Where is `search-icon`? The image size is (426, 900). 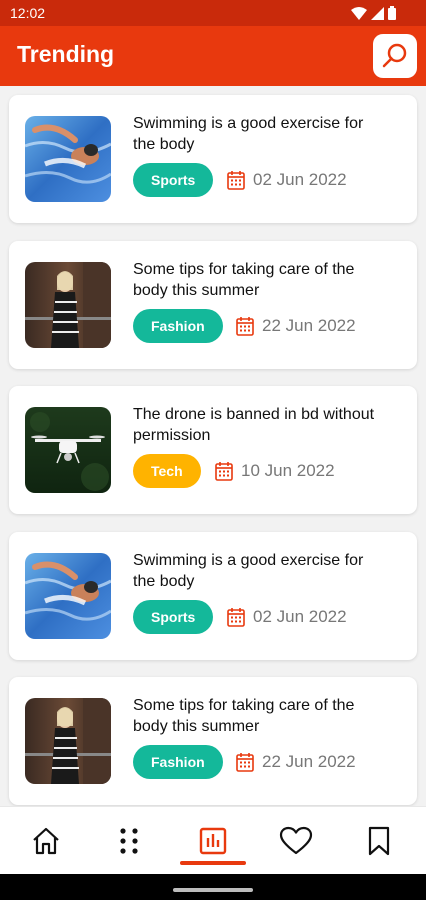
search-icon is located at coordinates (394, 55).